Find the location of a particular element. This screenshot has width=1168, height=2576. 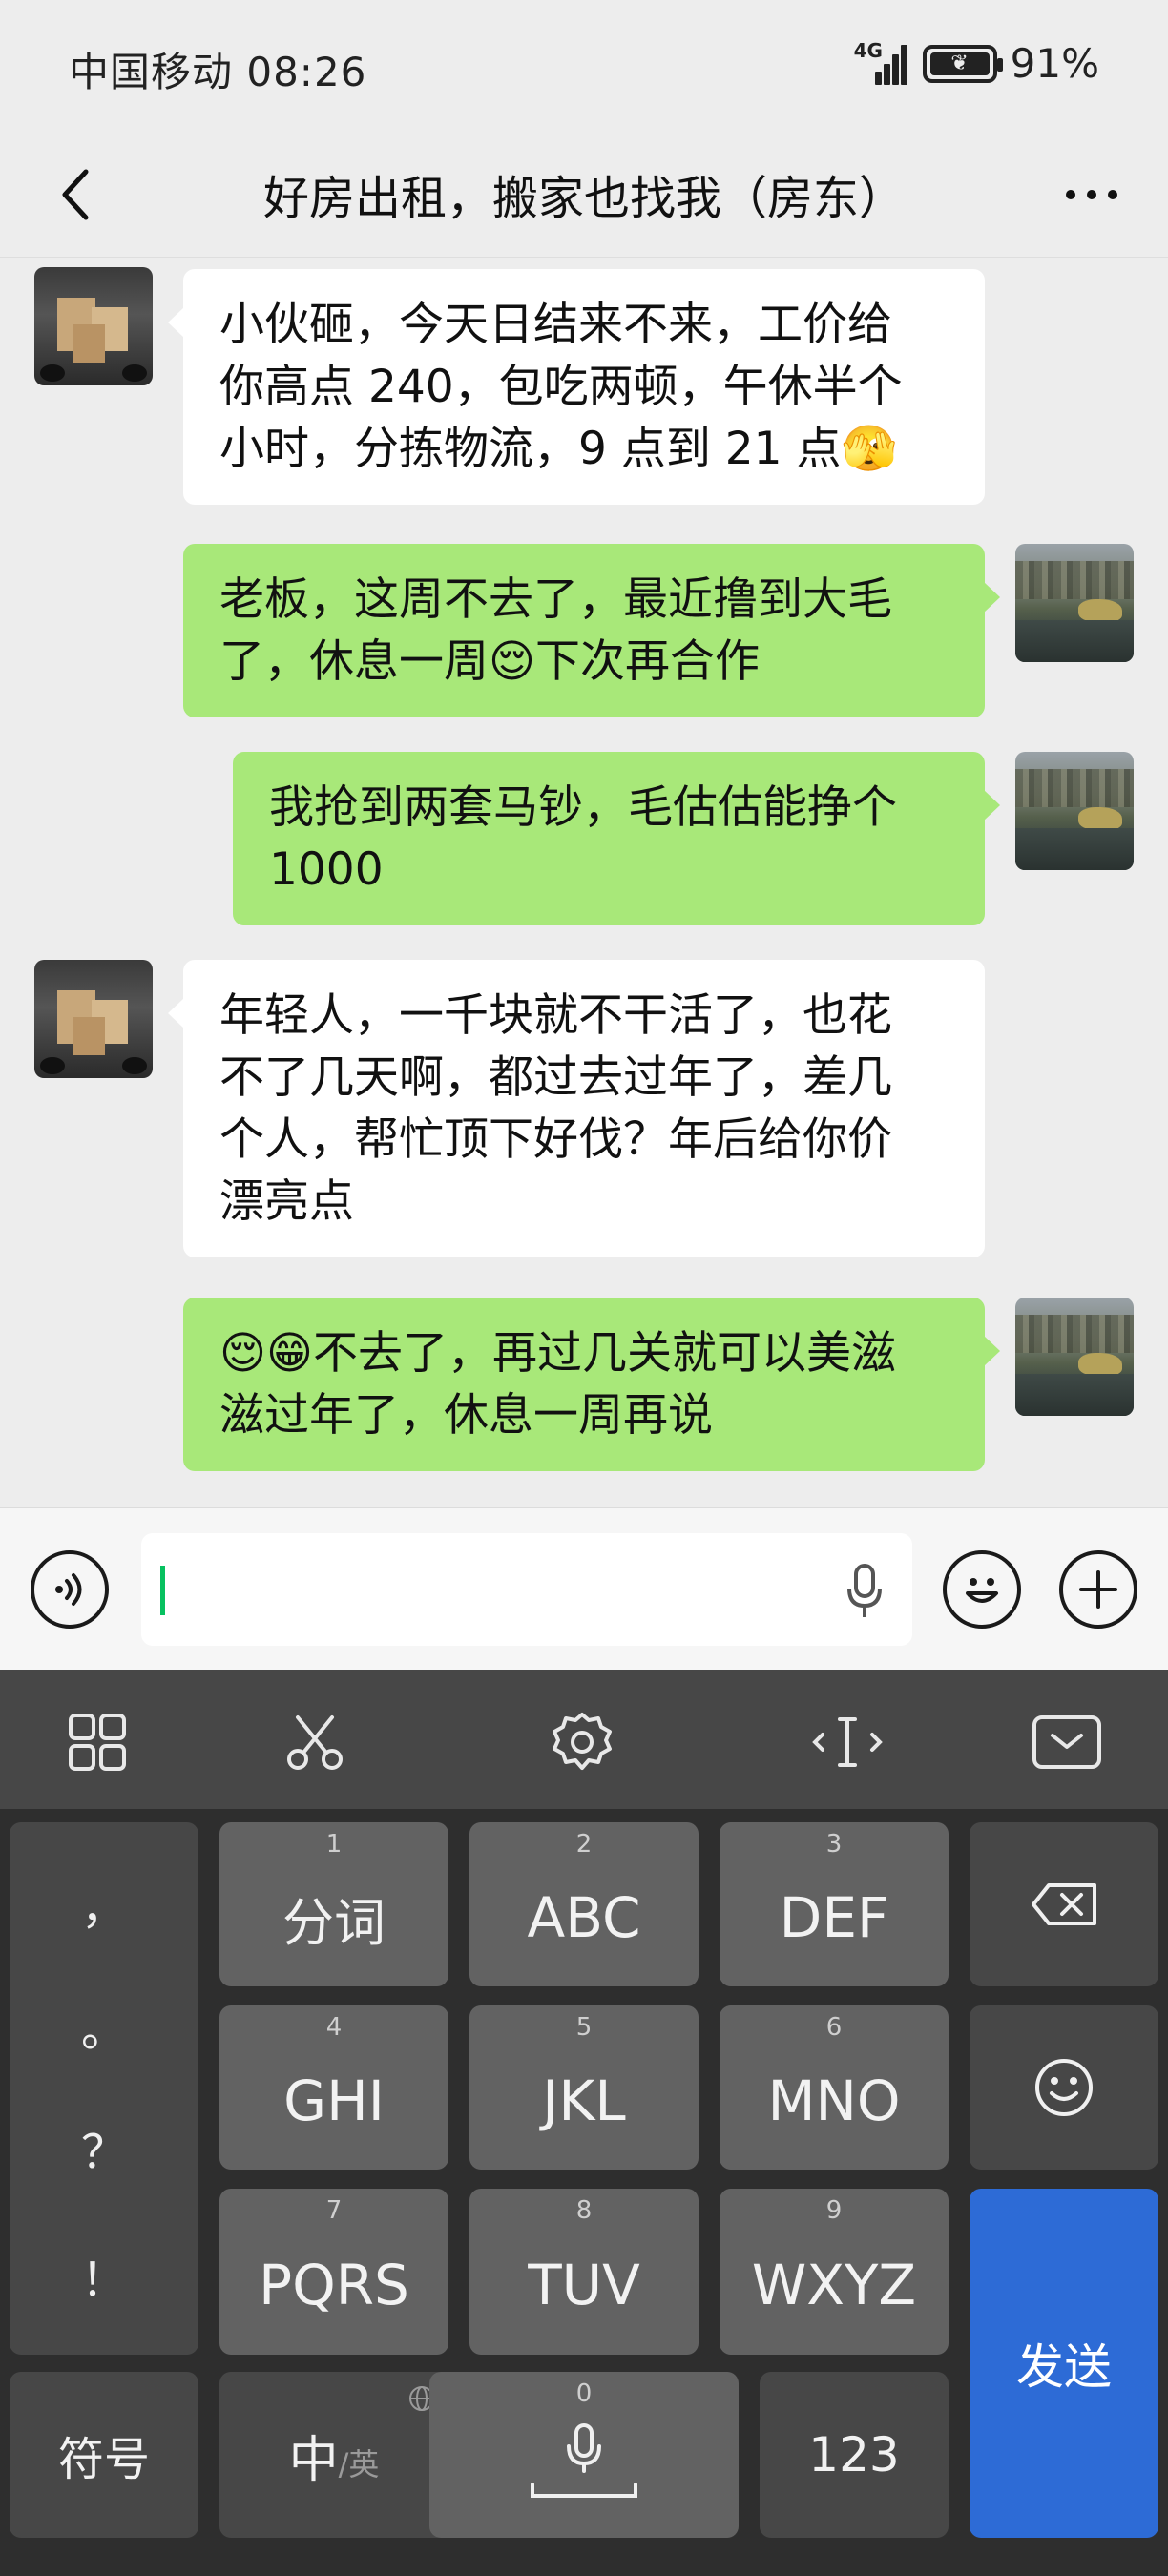

battery-icon: ❦ is located at coordinates (963, 63).